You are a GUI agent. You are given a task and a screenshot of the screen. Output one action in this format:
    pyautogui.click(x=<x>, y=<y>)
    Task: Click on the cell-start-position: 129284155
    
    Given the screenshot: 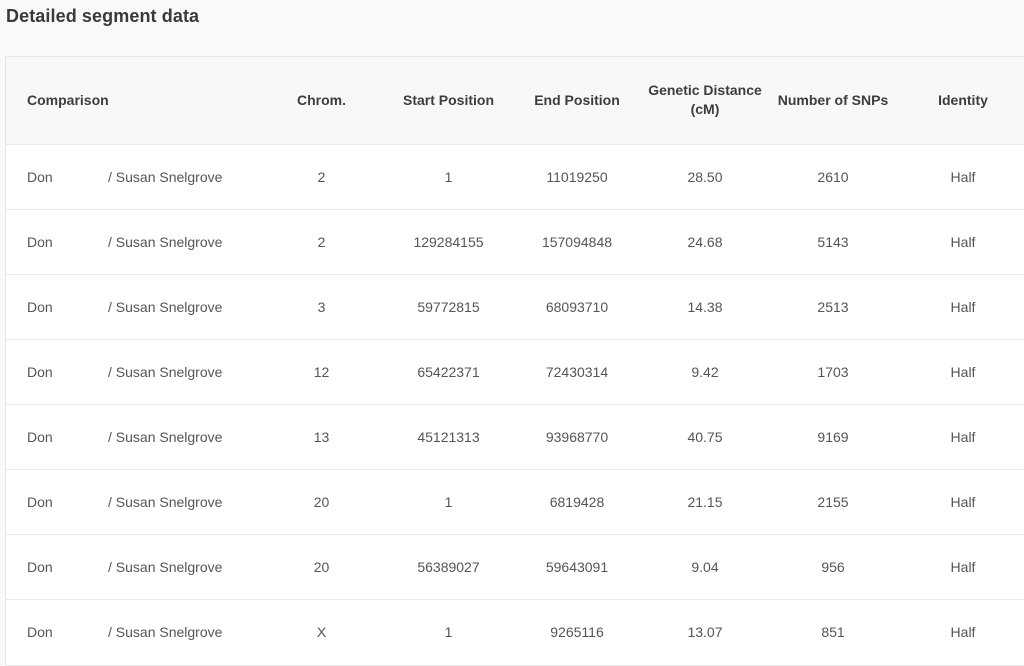 What is the action you would take?
    pyautogui.click(x=448, y=241)
    